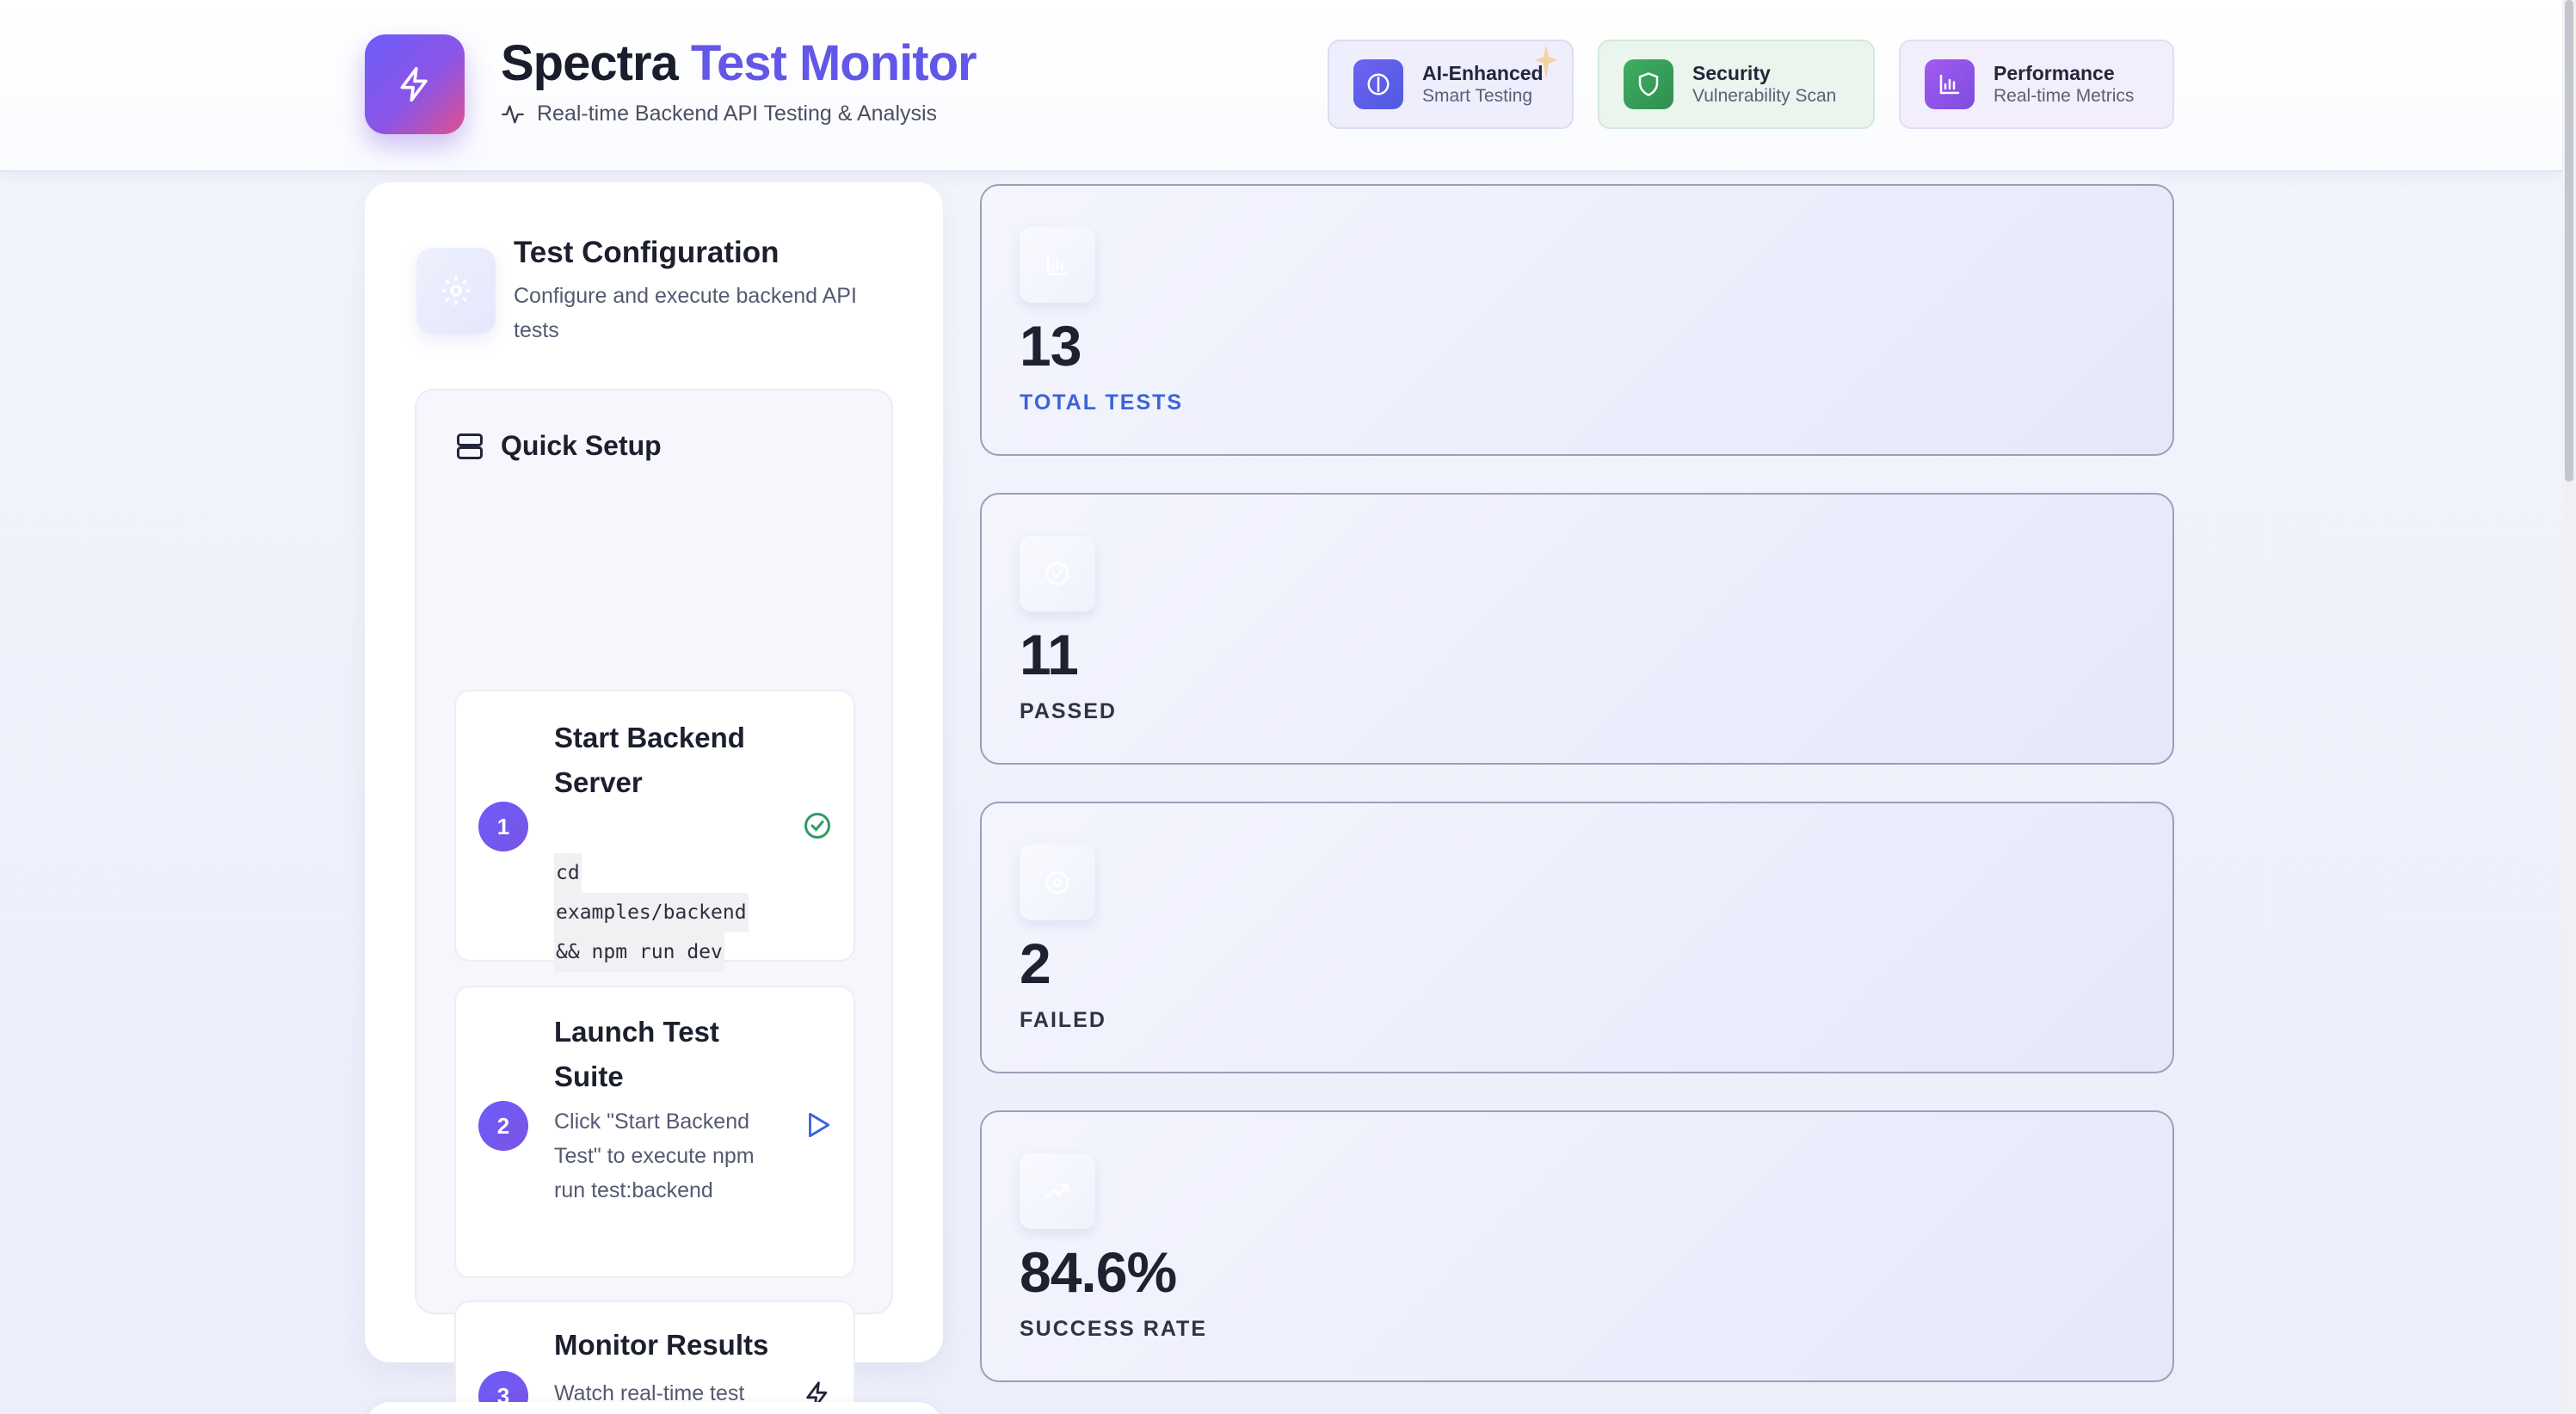 The height and width of the screenshot is (1414, 2576). Describe the element at coordinates (590, 63) in the screenshot. I see `brand-primary: Spectra` at that location.